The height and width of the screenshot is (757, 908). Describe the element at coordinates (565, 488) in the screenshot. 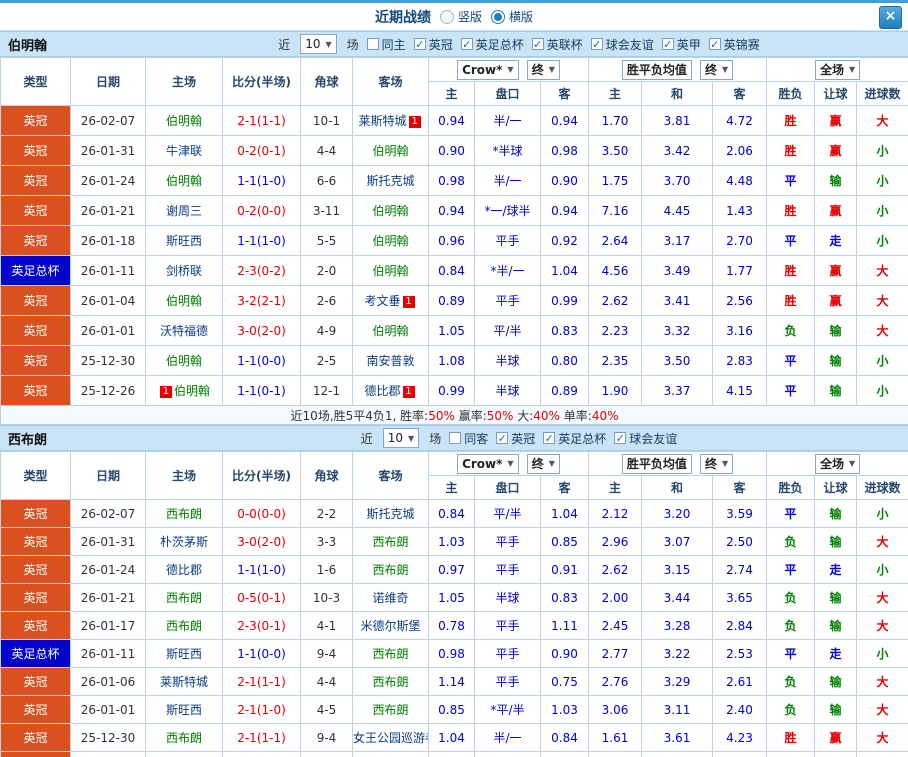

I see `sub-col-odds-away: 客` at that location.